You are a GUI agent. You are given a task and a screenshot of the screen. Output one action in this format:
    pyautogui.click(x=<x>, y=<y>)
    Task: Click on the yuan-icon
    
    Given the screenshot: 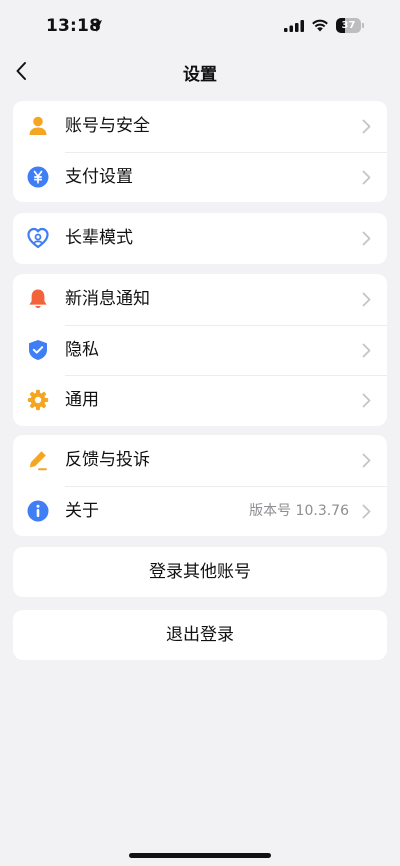 What is the action you would take?
    pyautogui.click(x=38, y=177)
    